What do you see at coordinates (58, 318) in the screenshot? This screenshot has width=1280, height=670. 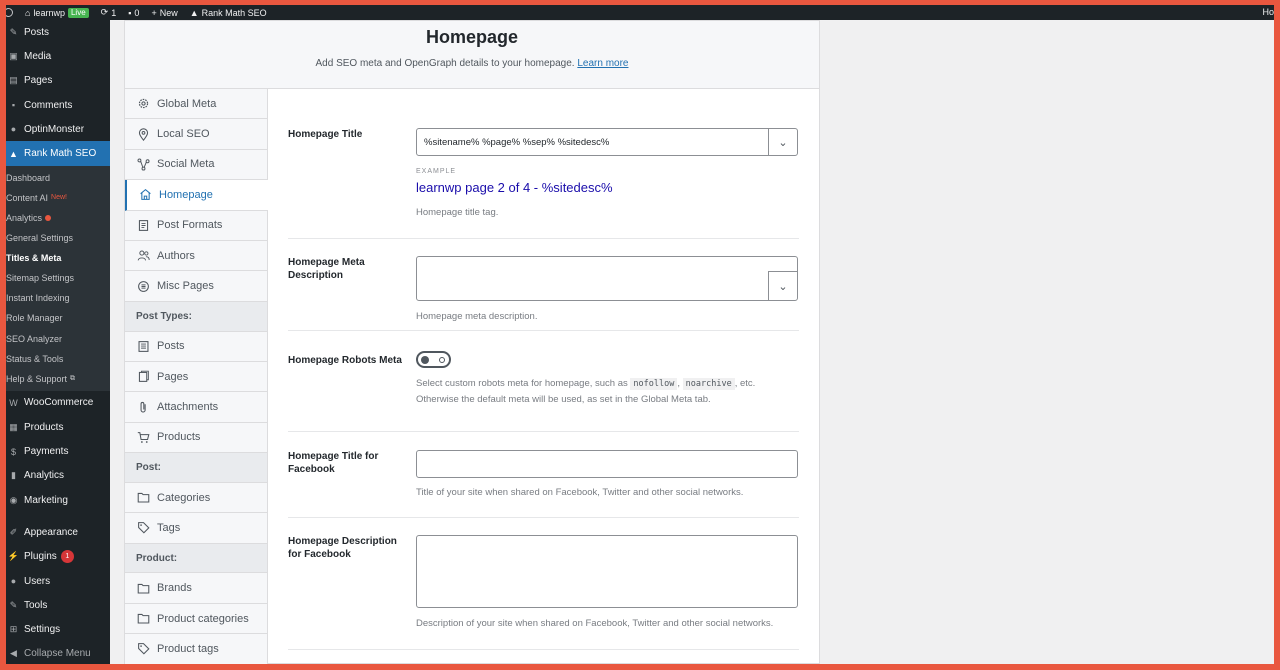 I see `submenu-role-manager: Role Manager` at bounding box center [58, 318].